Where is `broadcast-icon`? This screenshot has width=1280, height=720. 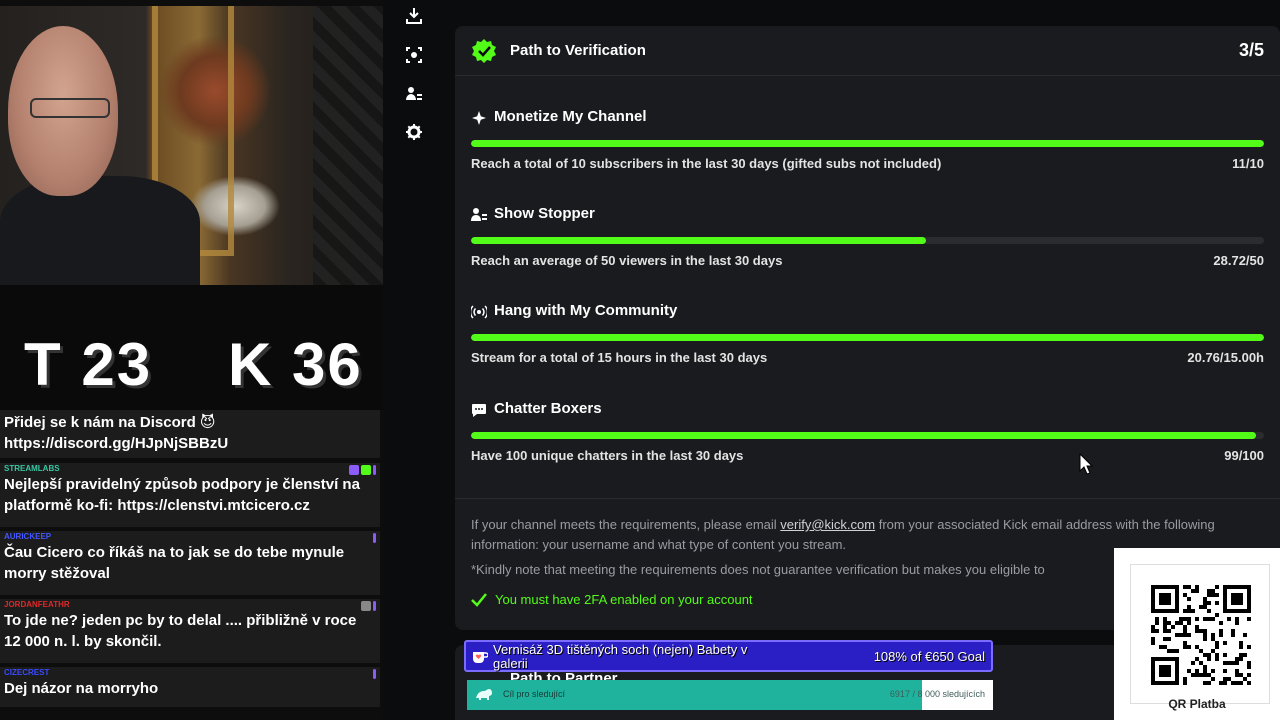 broadcast-icon is located at coordinates (479, 312).